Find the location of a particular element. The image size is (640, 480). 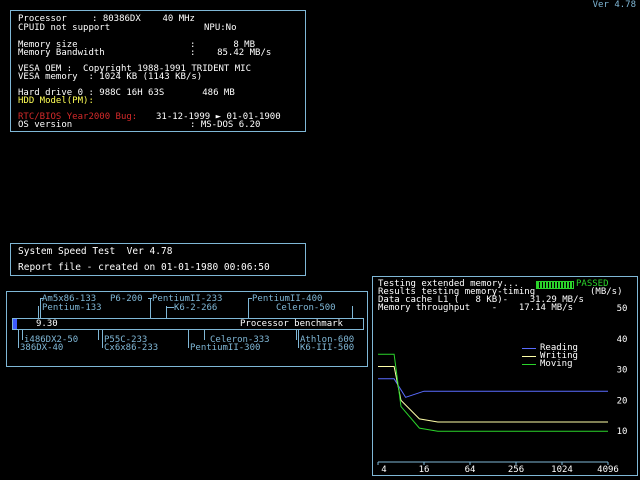

memtest-progress-bar is located at coordinates (555, 285).